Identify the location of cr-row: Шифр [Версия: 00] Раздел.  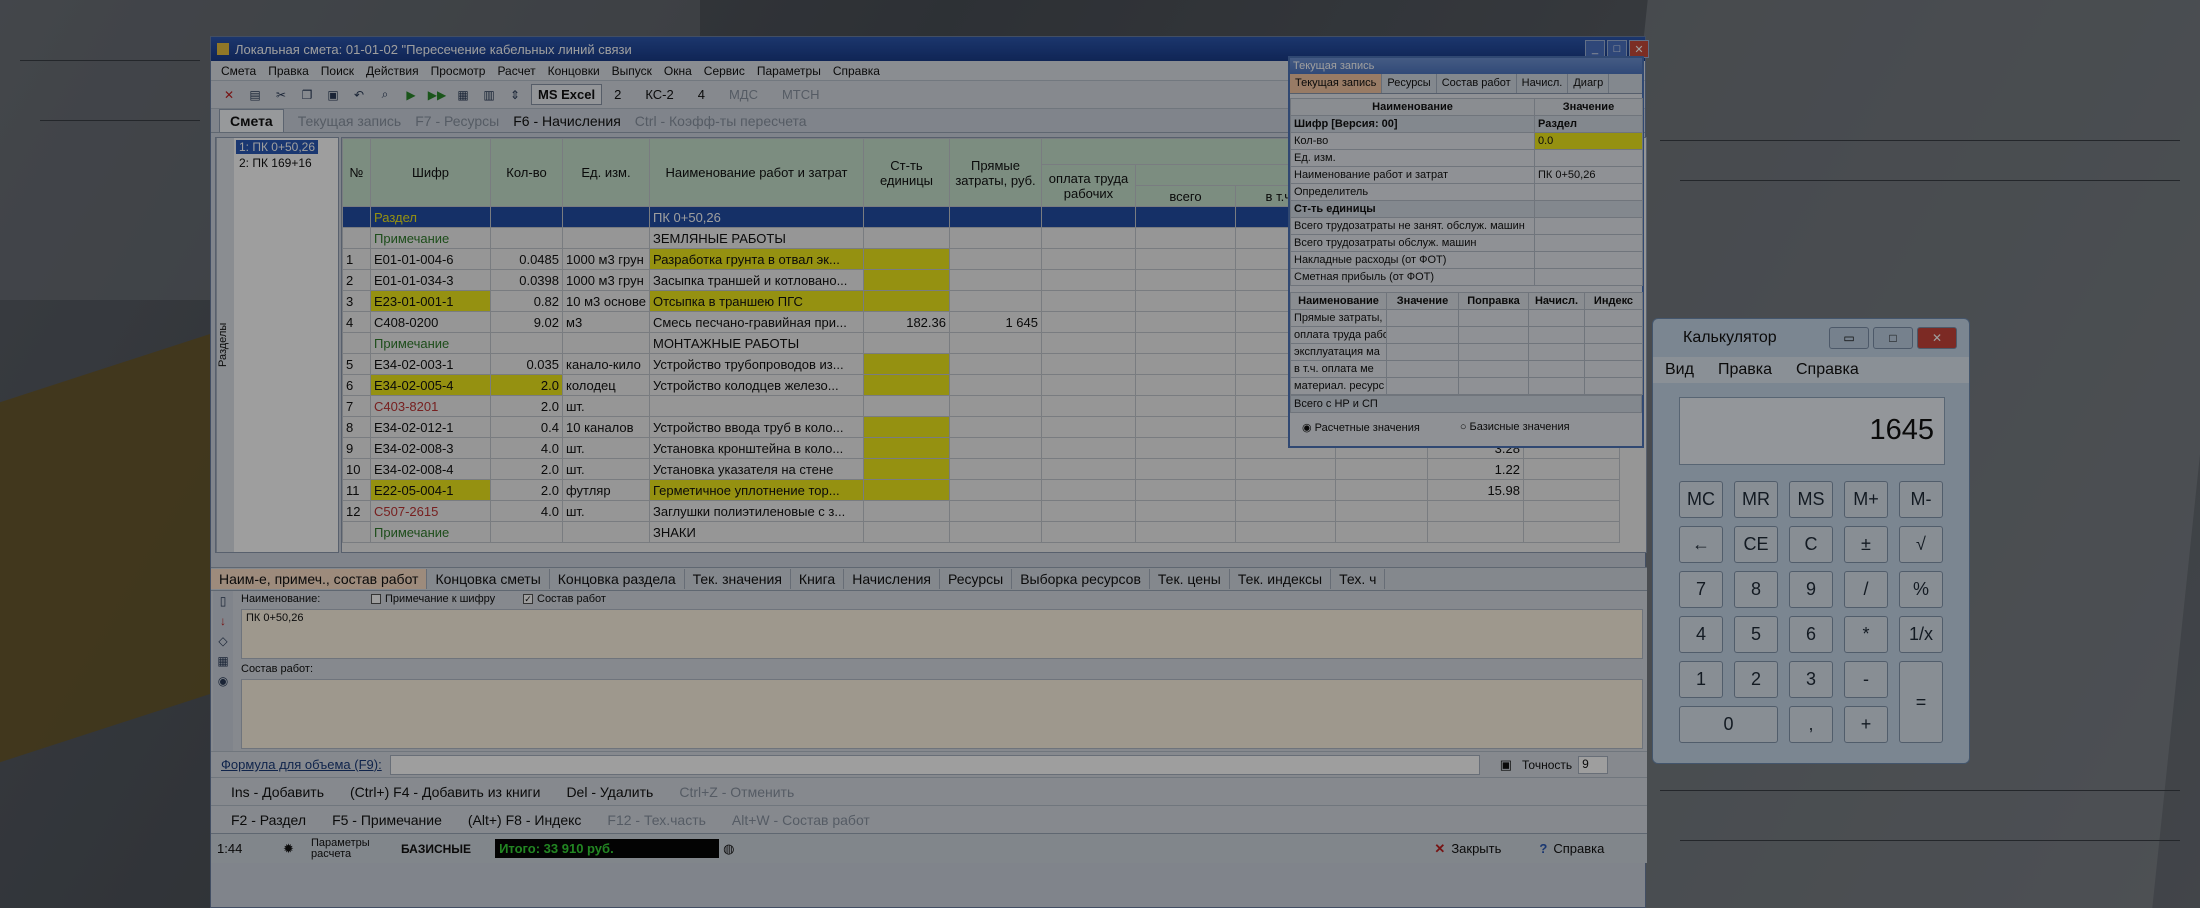
(1466, 124).